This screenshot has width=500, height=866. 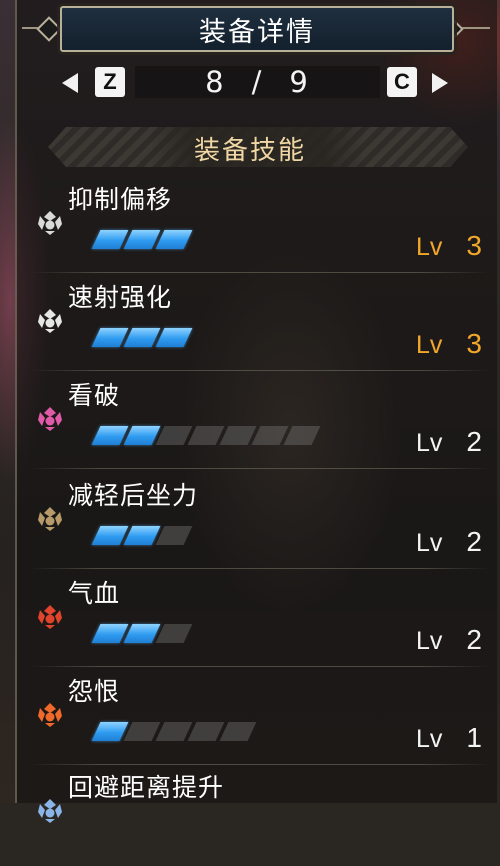 What do you see at coordinates (257, 32) in the screenshot?
I see `page-title: 装备详情` at bounding box center [257, 32].